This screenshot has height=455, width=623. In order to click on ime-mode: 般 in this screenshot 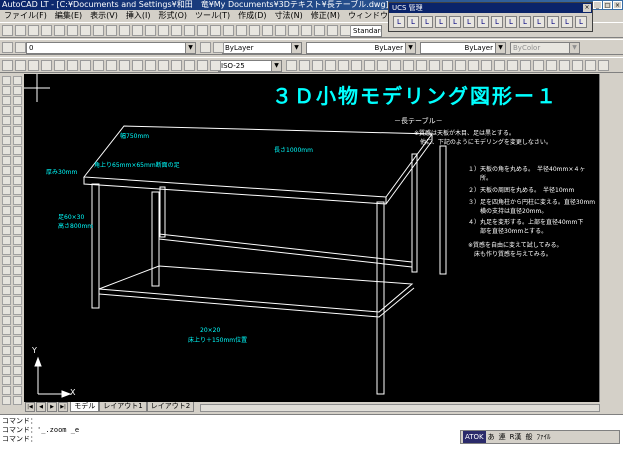, I will do `click(529, 437)`.